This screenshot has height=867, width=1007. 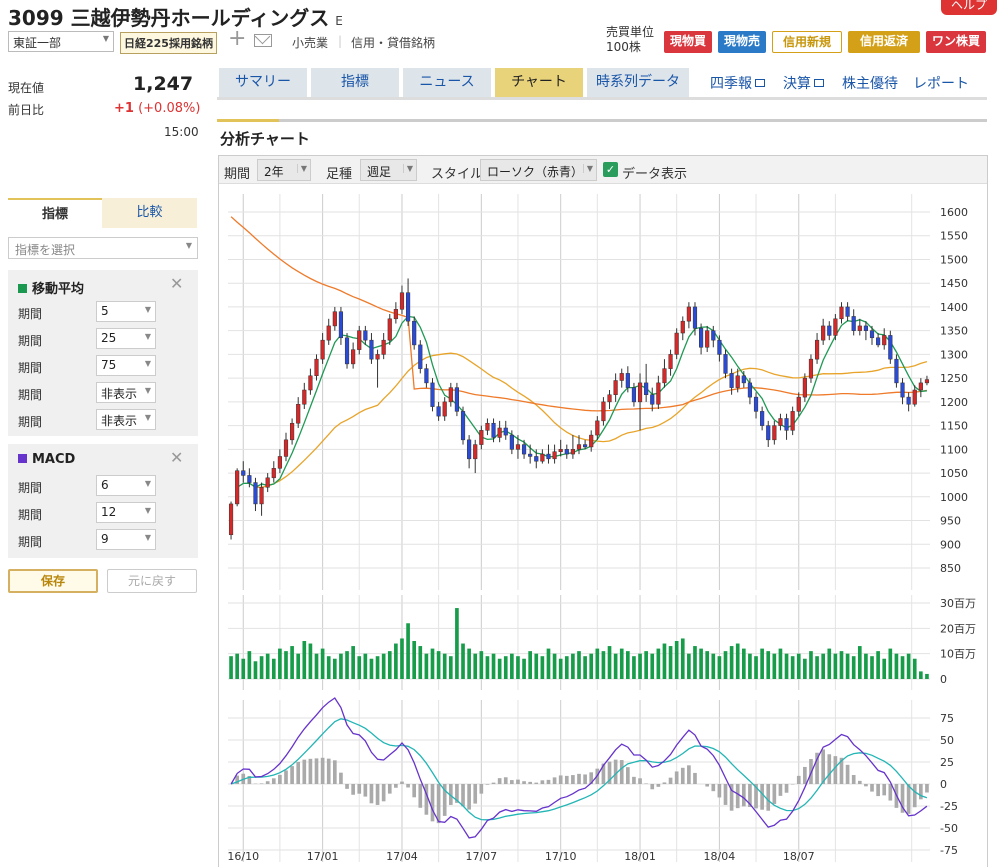 What do you see at coordinates (561, 856) in the screenshot?
I see `x-tick-label: 17/10` at bounding box center [561, 856].